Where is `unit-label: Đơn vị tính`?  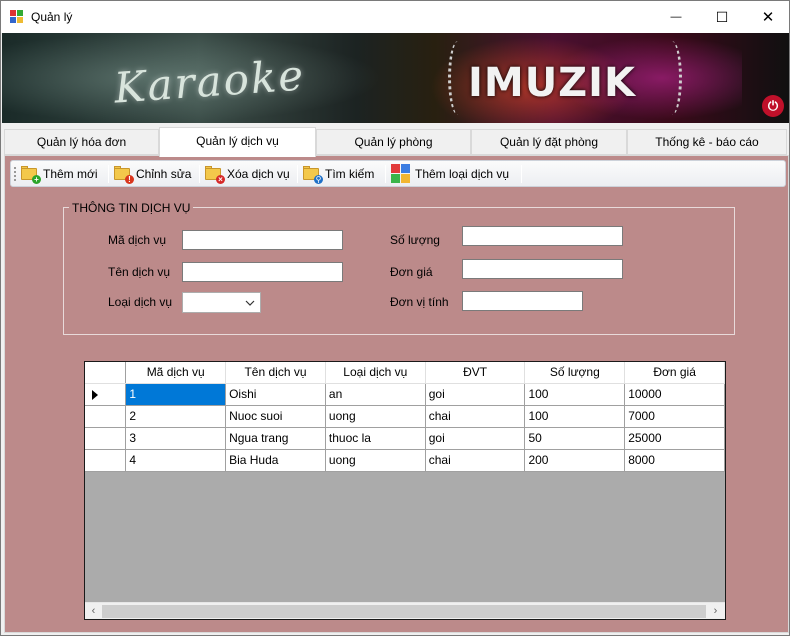
unit-label: Đơn vị tính is located at coordinates (419, 302).